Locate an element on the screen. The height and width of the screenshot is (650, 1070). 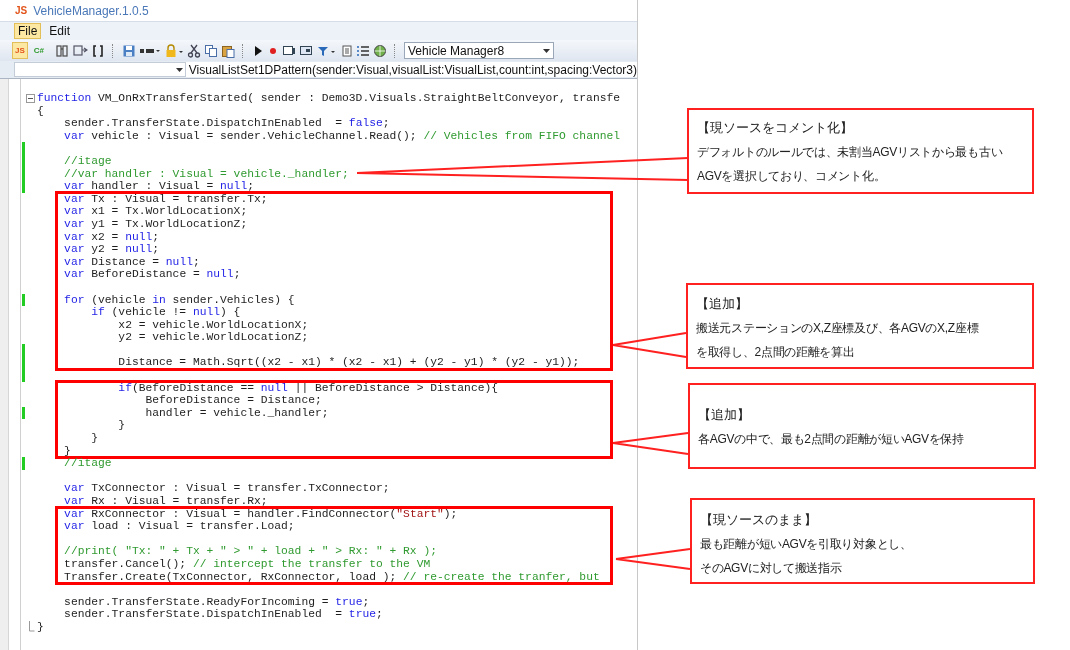
list-icon is located at coordinates (363, 50).